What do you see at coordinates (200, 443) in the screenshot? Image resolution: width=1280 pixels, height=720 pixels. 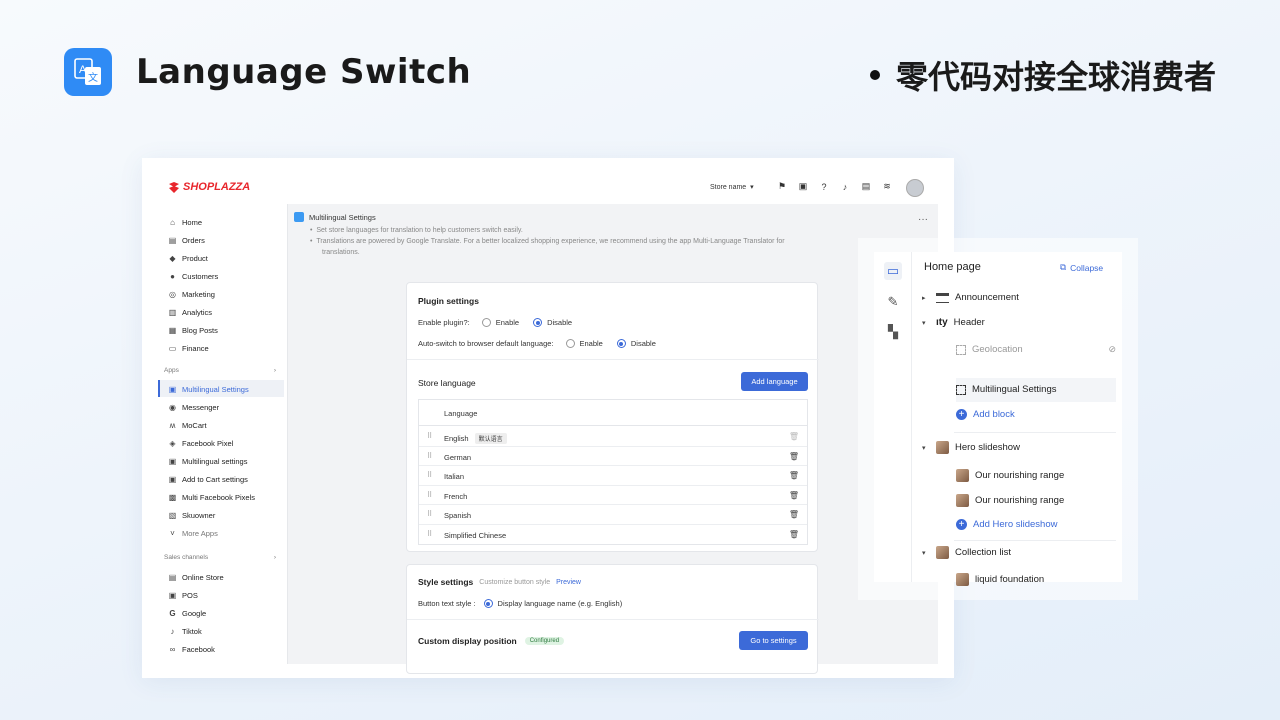 I see `sidebar-item-facebook-pixel: ◈ Facebook Pixel` at bounding box center [200, 443].